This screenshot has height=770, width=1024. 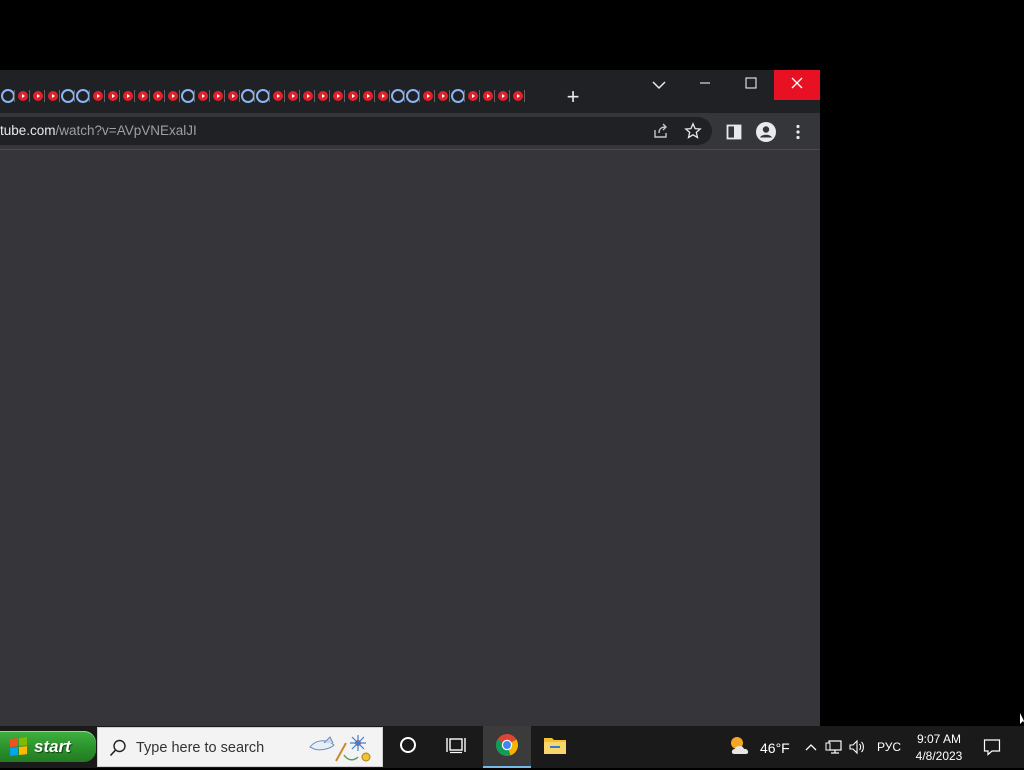 What do you see at coordinates (834, 747) in the screenshot?
I see `network-icon` at bounding box center [834, 747].